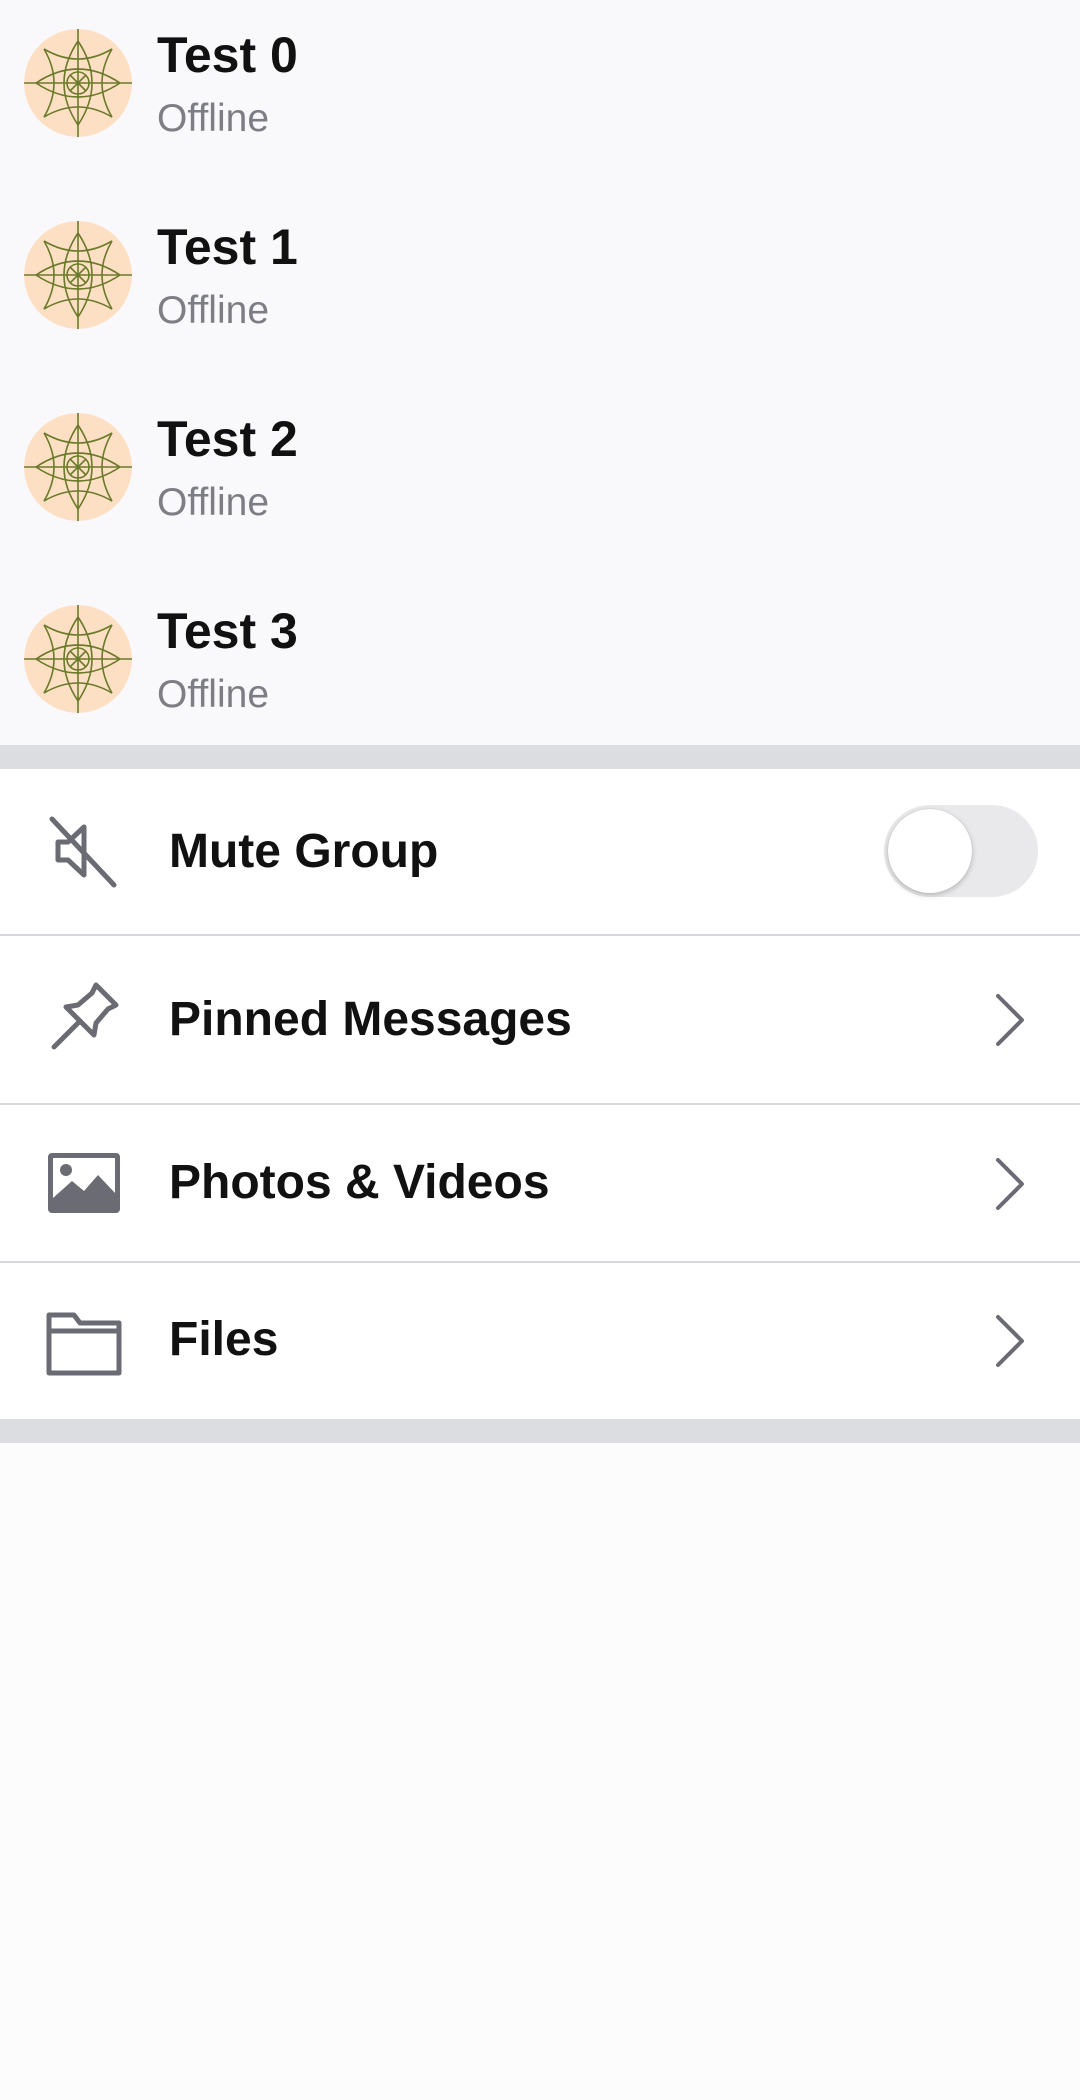 The height and width of the screenshot is (2100, 1080). I want to click on pin-icon, so click(84, 1017).